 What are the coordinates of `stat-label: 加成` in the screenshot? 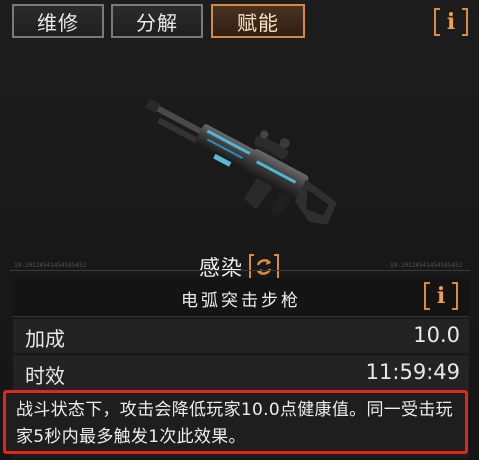 It's located at (45, 339).